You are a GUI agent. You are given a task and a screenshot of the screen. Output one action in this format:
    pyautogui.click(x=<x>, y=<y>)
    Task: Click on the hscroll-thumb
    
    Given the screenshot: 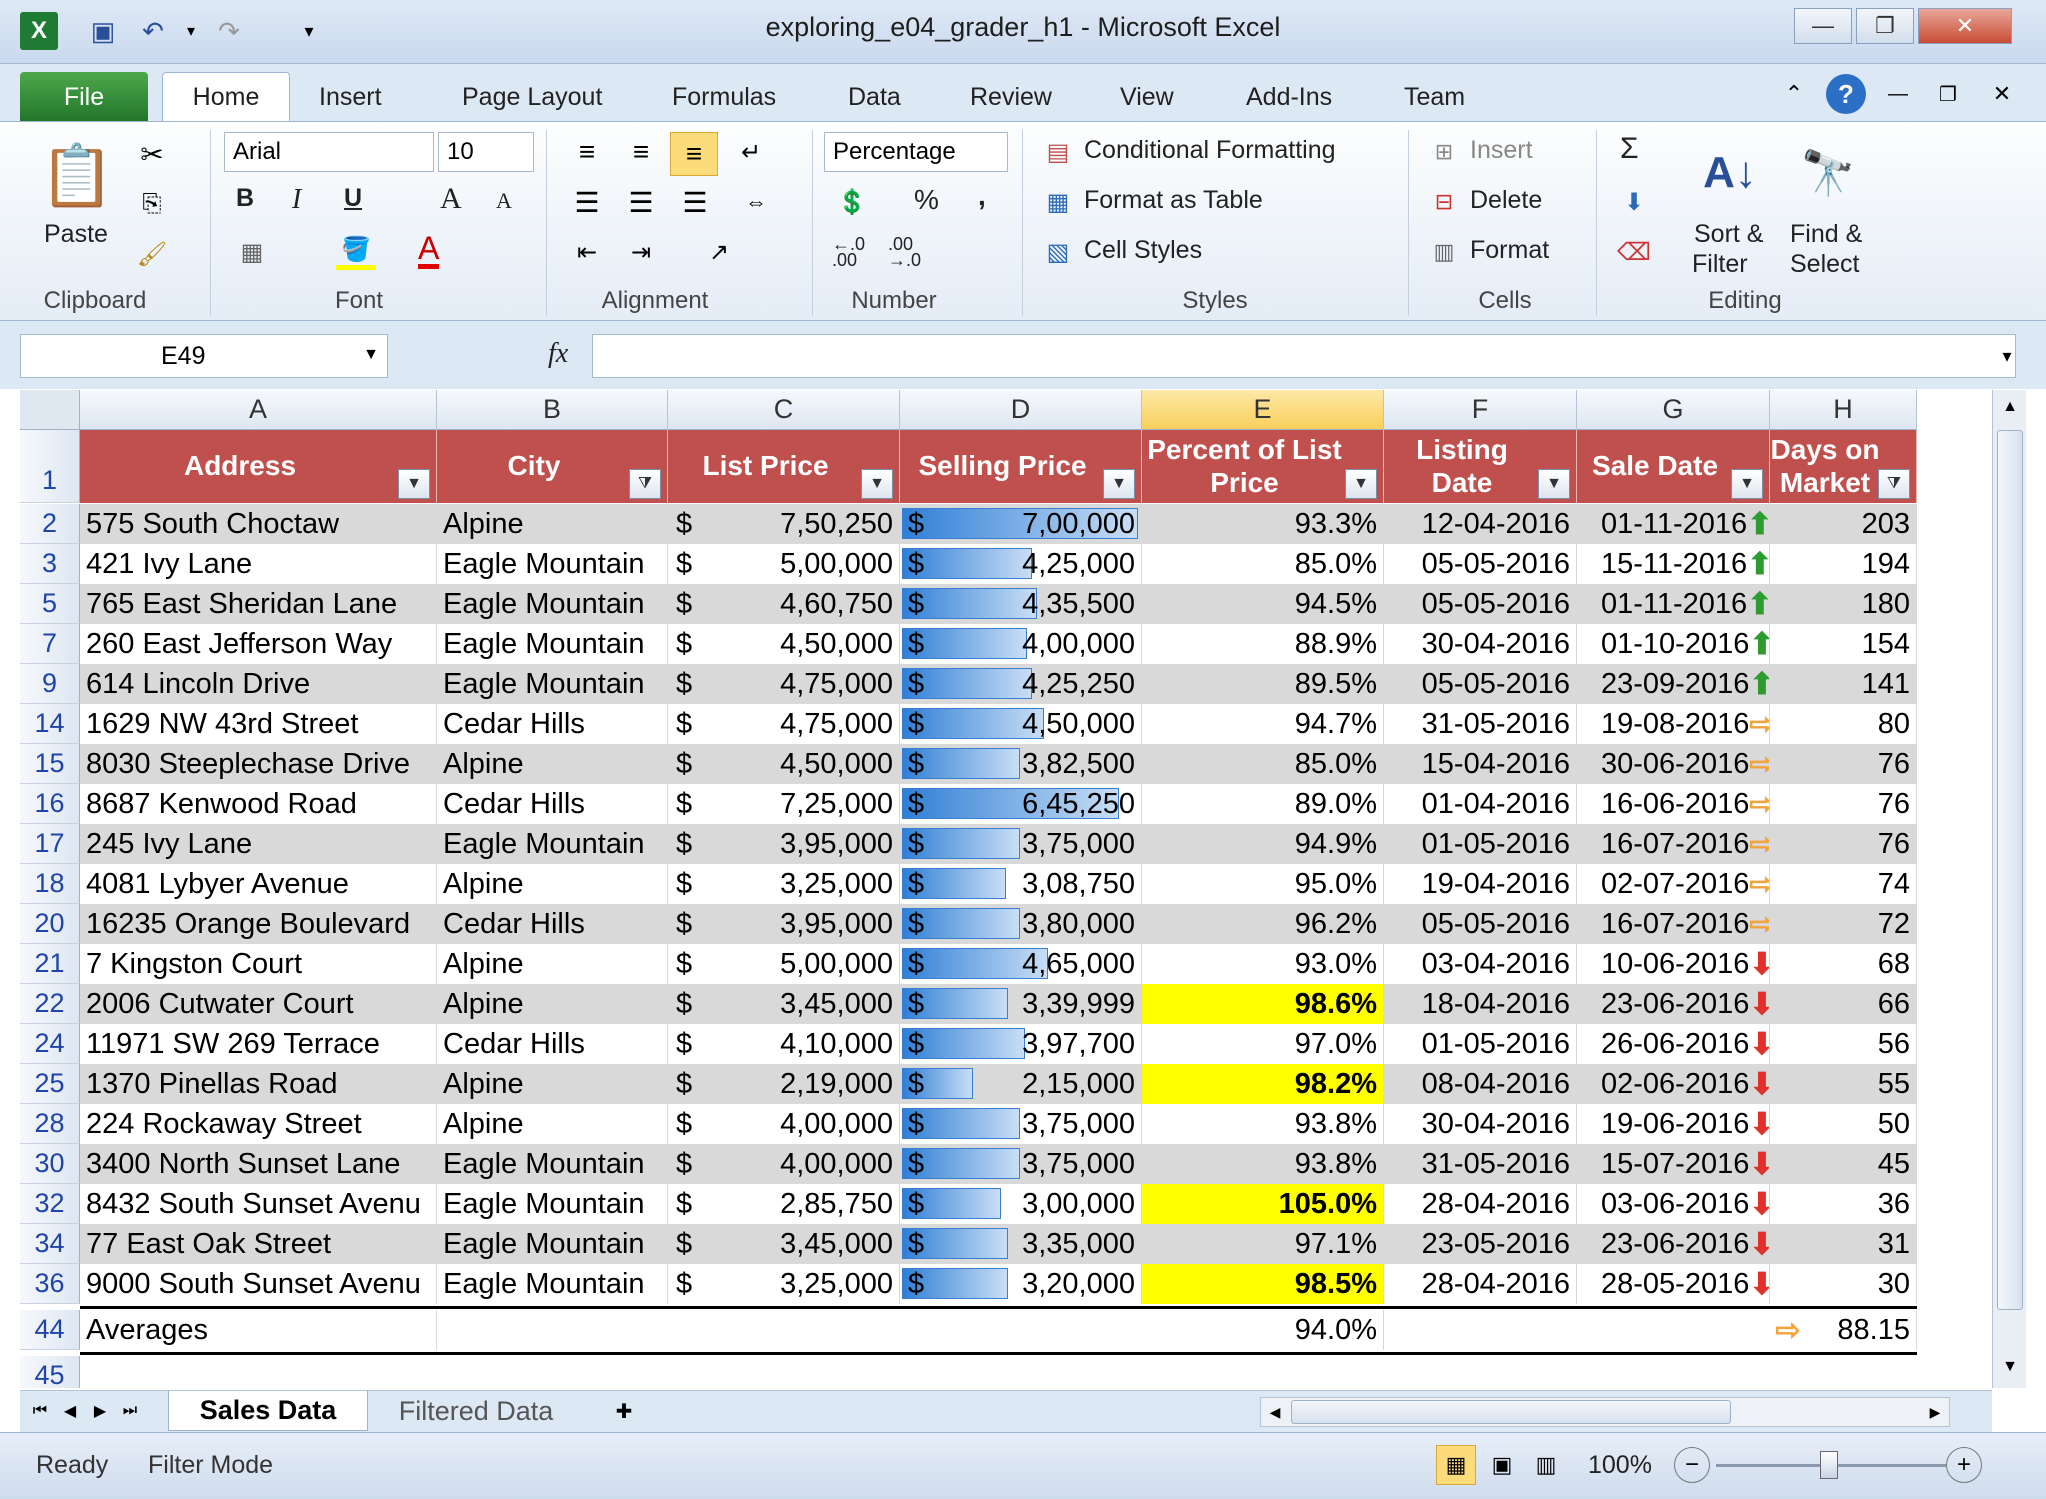 What is the action you would take?
    pyautogui.click(x=1511, y=1412)
    